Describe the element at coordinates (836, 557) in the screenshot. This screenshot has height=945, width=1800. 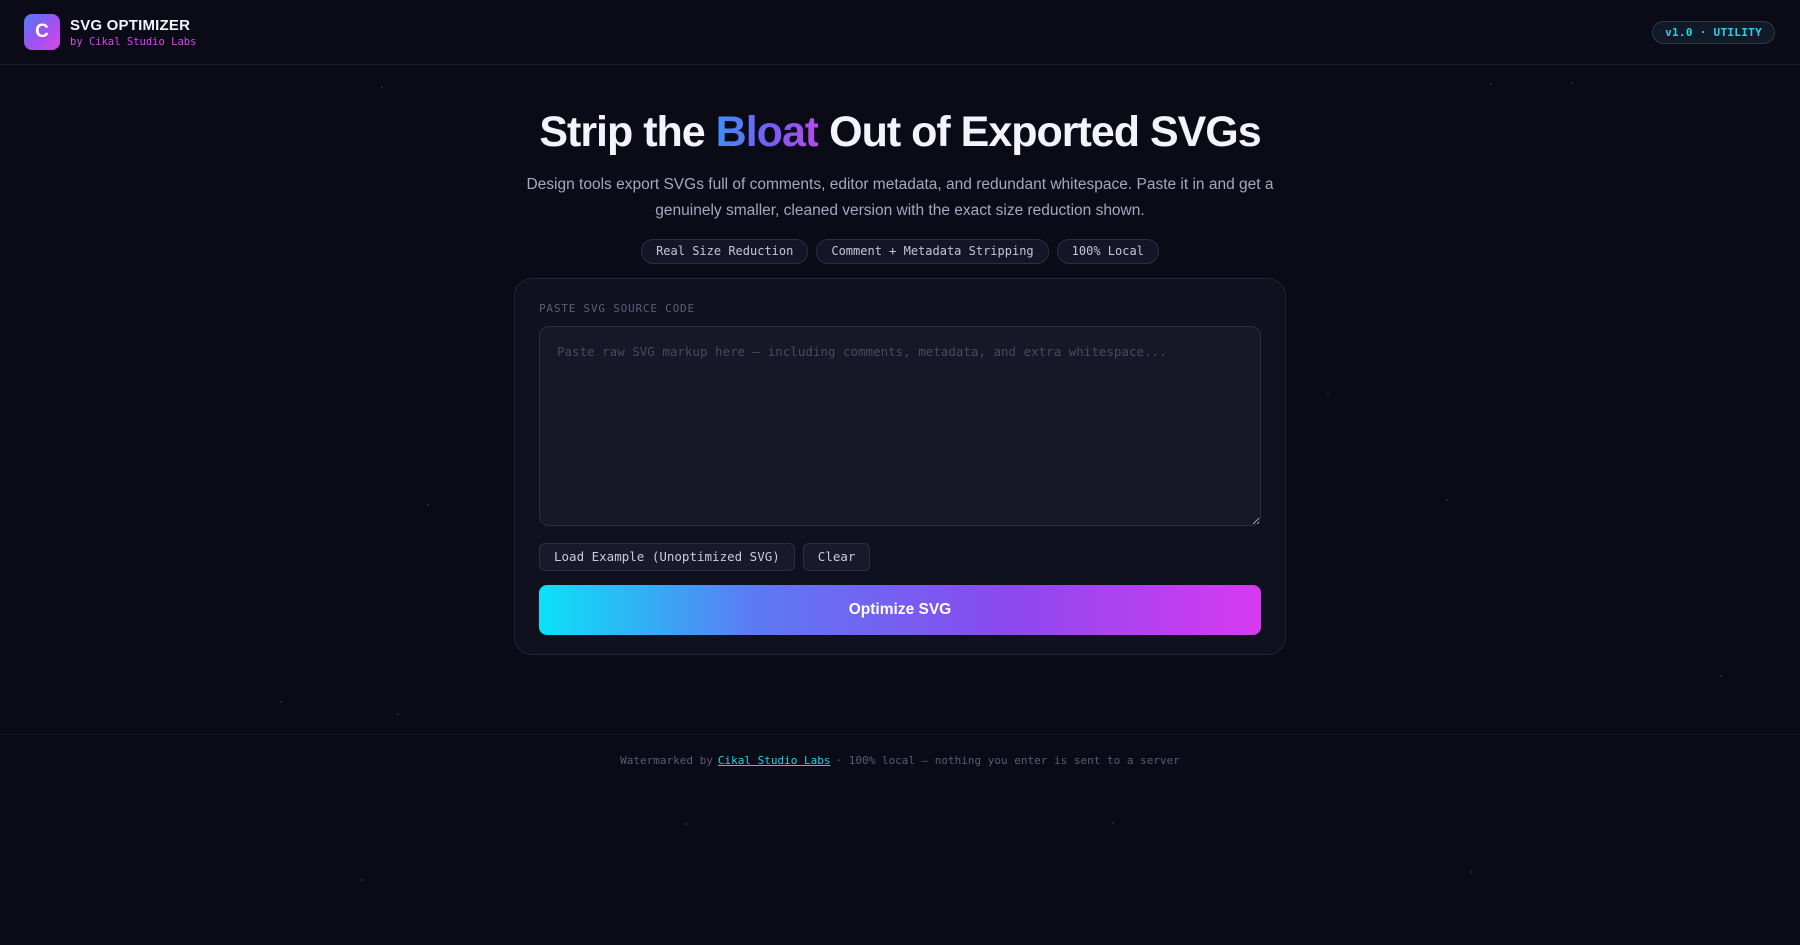
I see `clear-button: Clear` at that location.